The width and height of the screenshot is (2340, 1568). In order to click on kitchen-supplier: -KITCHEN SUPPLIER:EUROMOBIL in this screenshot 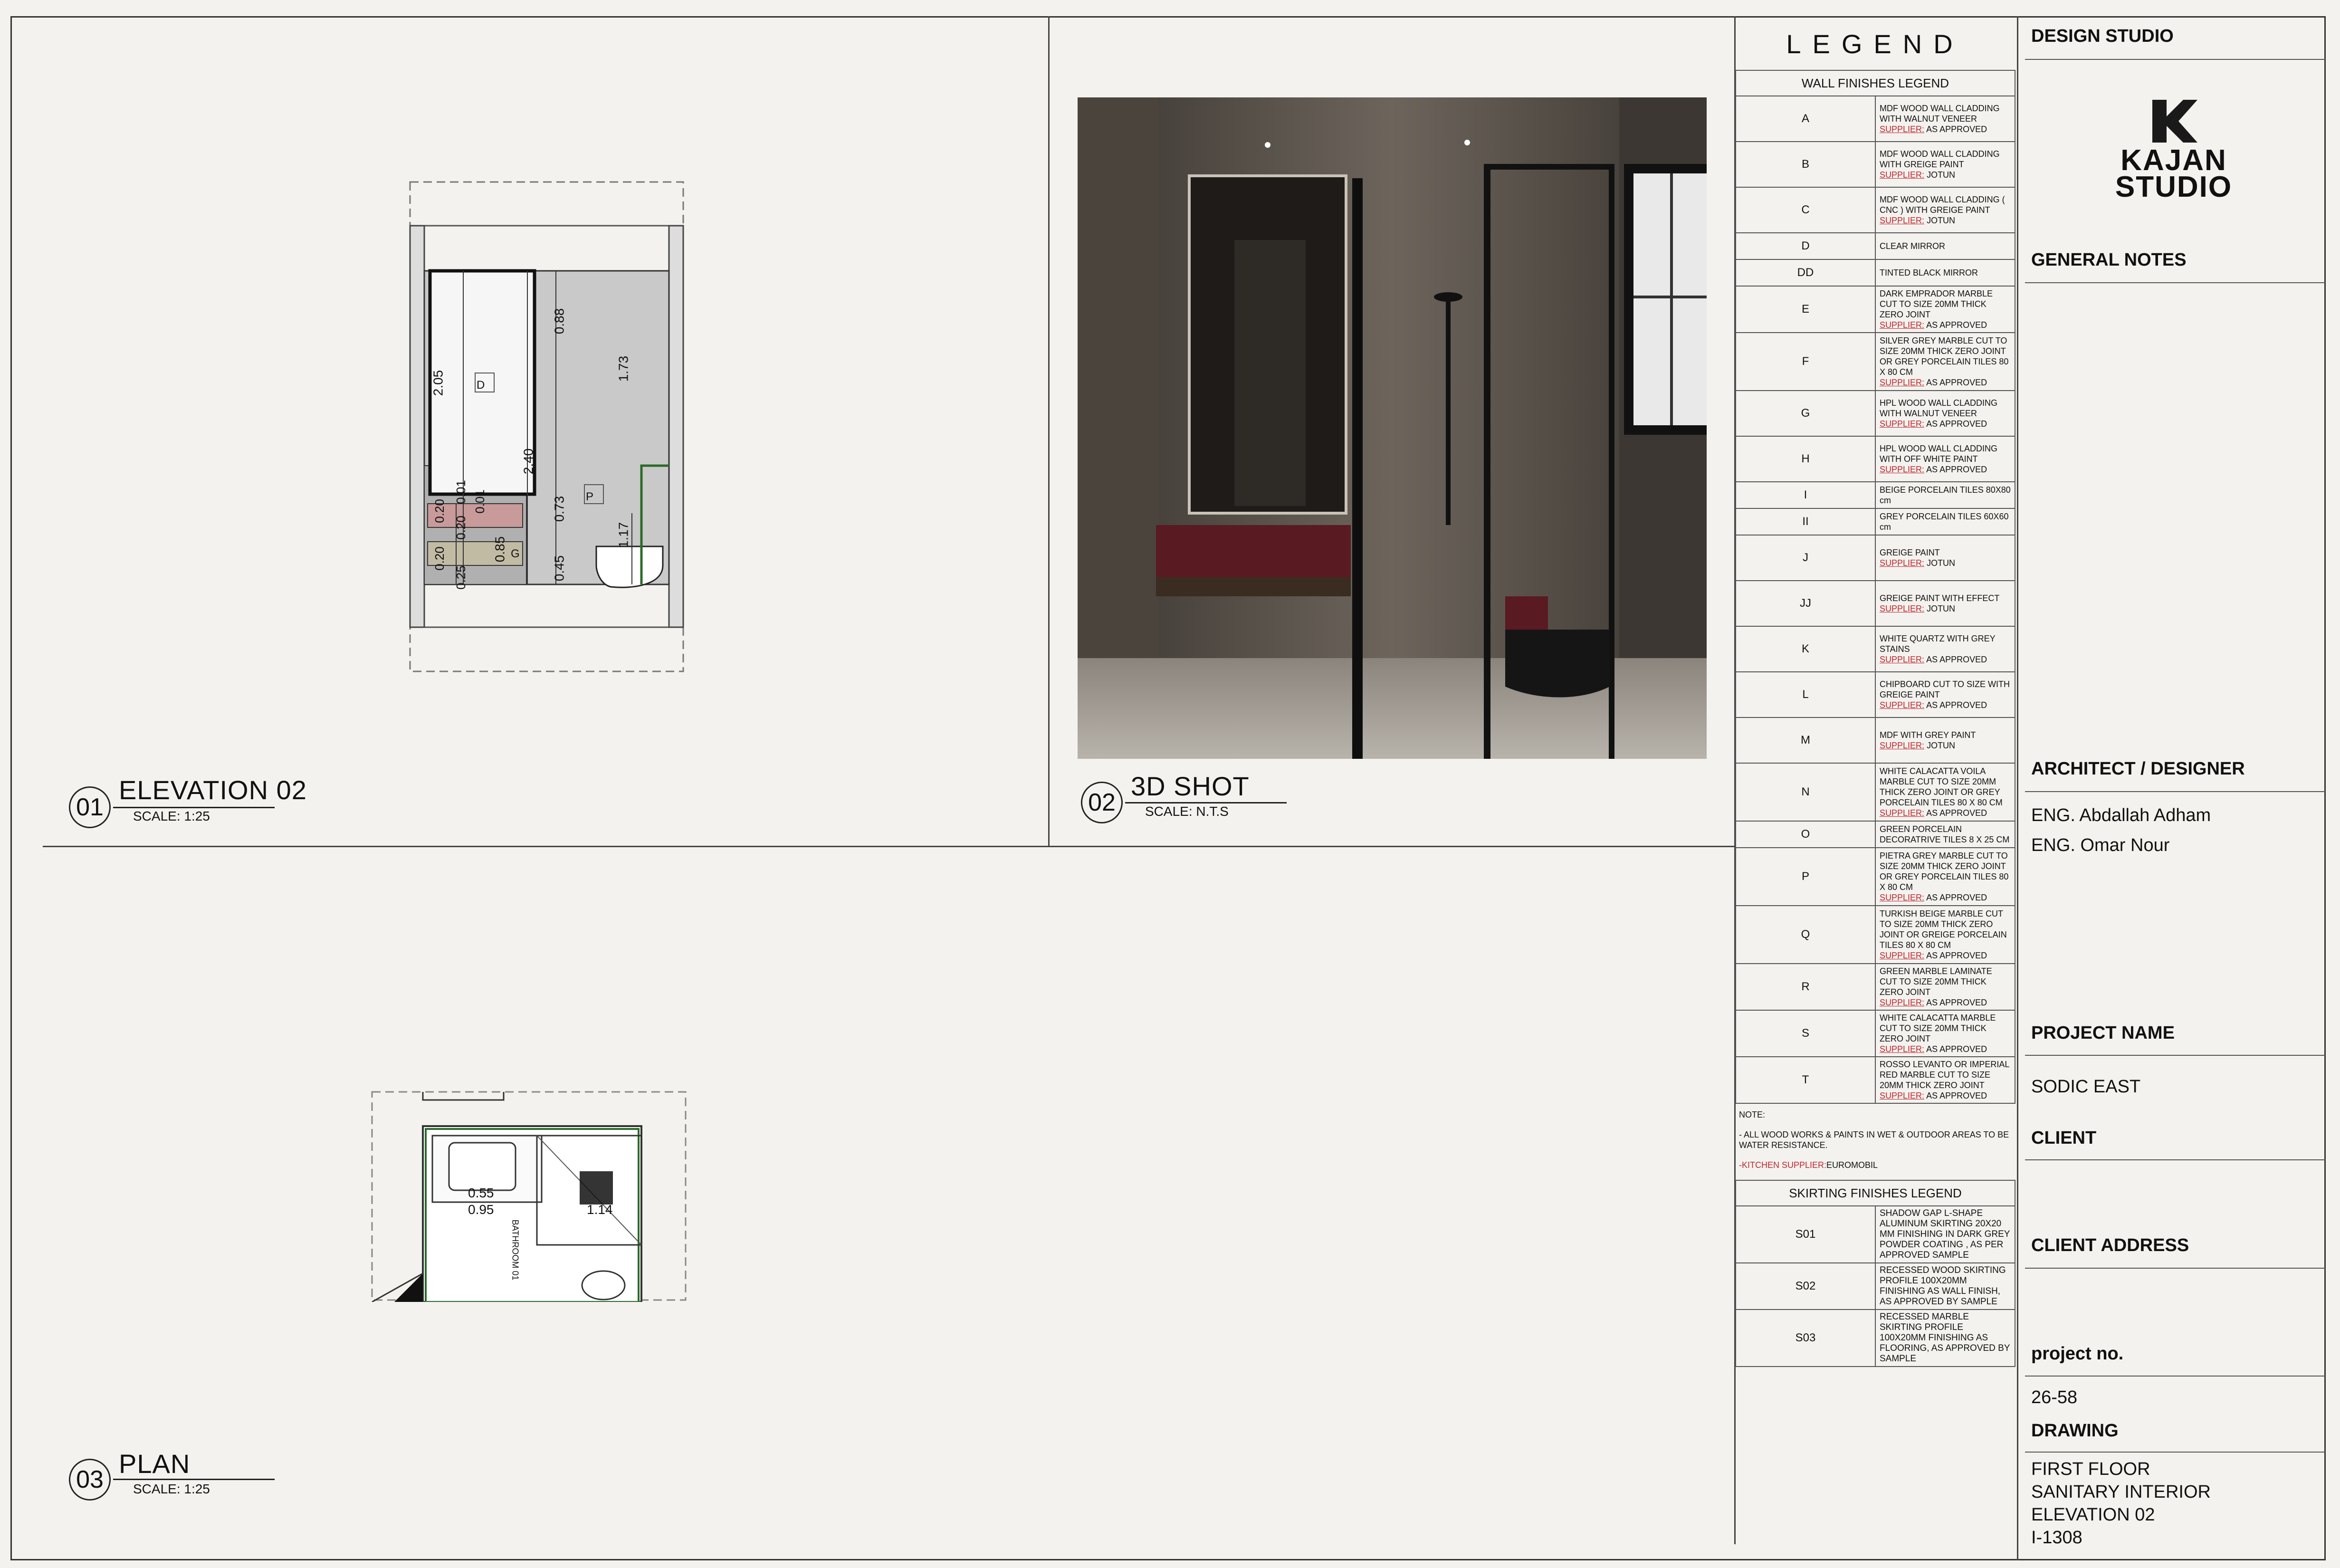, I will do `click(1876, 1165)`.